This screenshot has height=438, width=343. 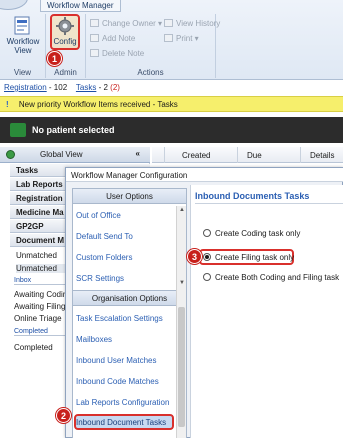 I want to click on scroll-up-icon: ▲, so click(x=182, y=210).